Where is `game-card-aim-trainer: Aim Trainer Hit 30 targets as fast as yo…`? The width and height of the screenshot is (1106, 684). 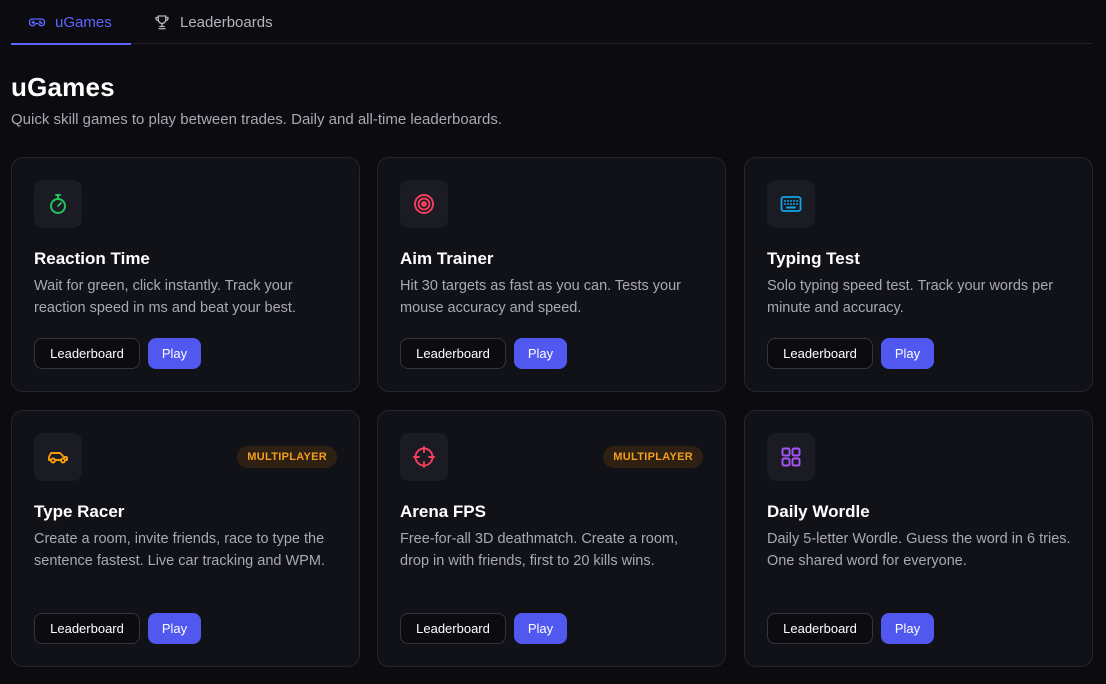 game-card-aim-trainer: Aim Trainer Hit 30 targets as fast as yo… is located at coordinates (551, 274).